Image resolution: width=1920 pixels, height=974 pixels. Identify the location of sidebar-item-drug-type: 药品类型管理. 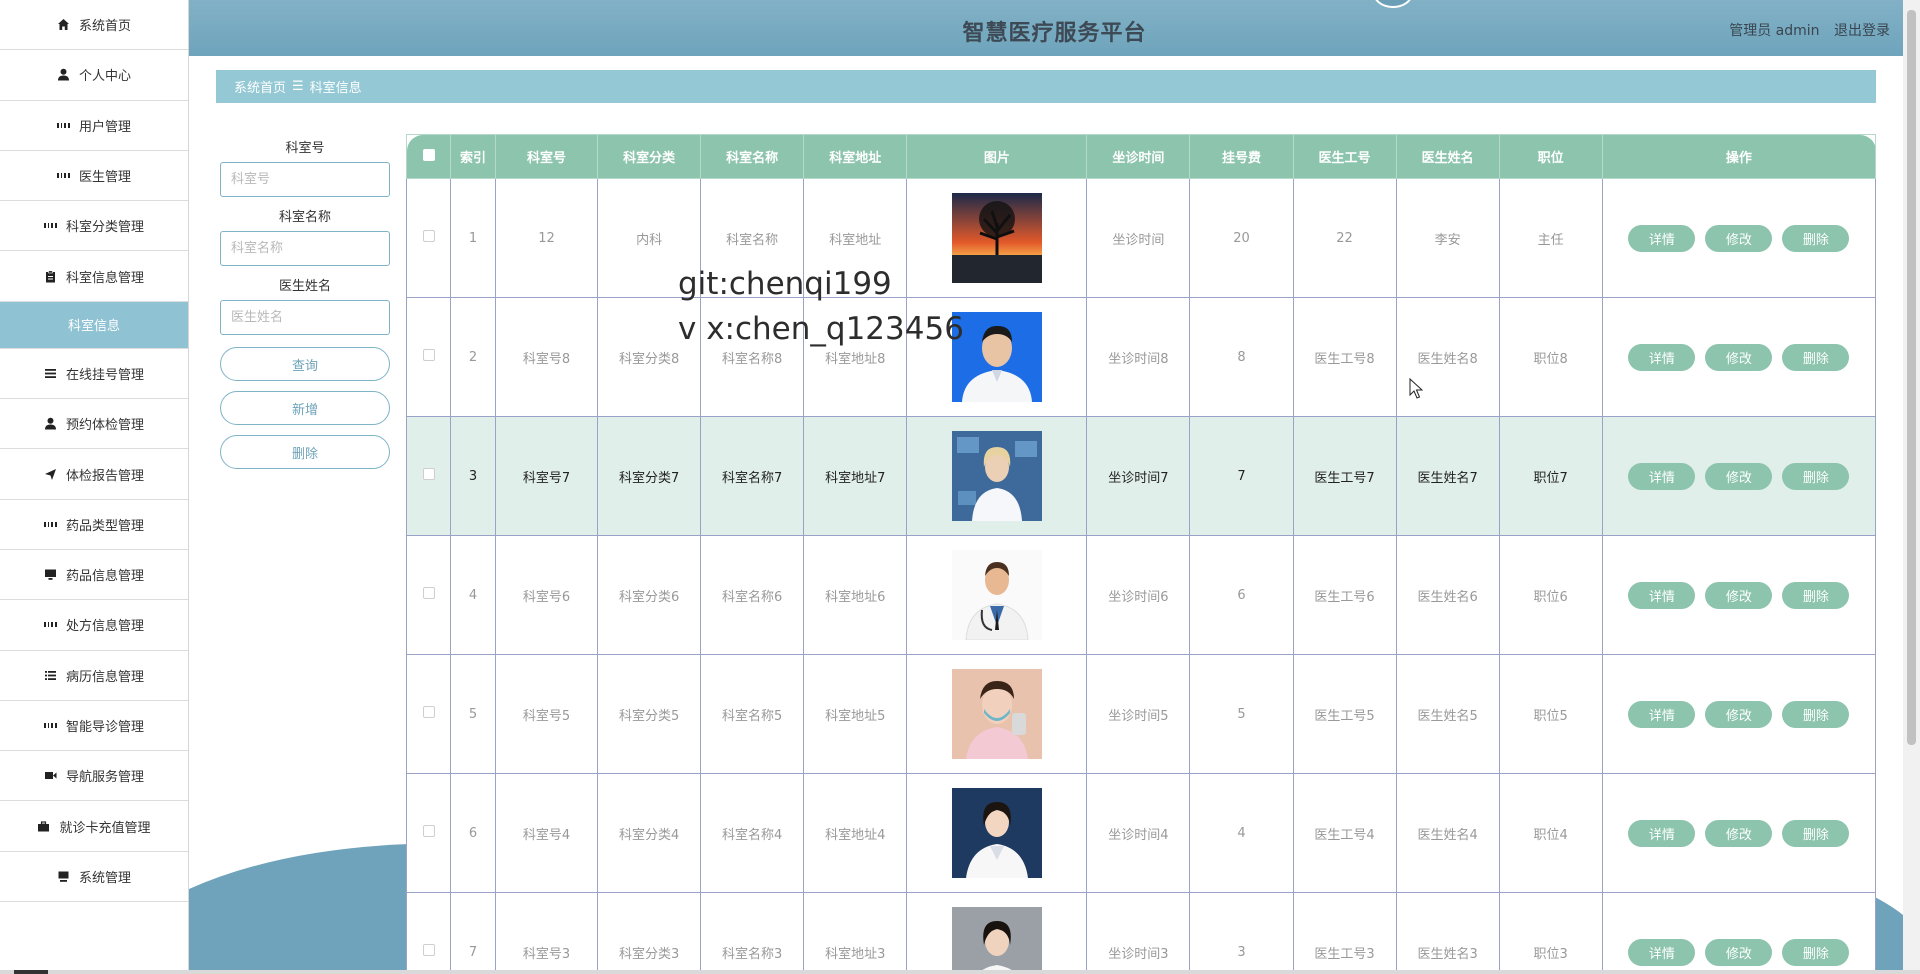
(94, 525).